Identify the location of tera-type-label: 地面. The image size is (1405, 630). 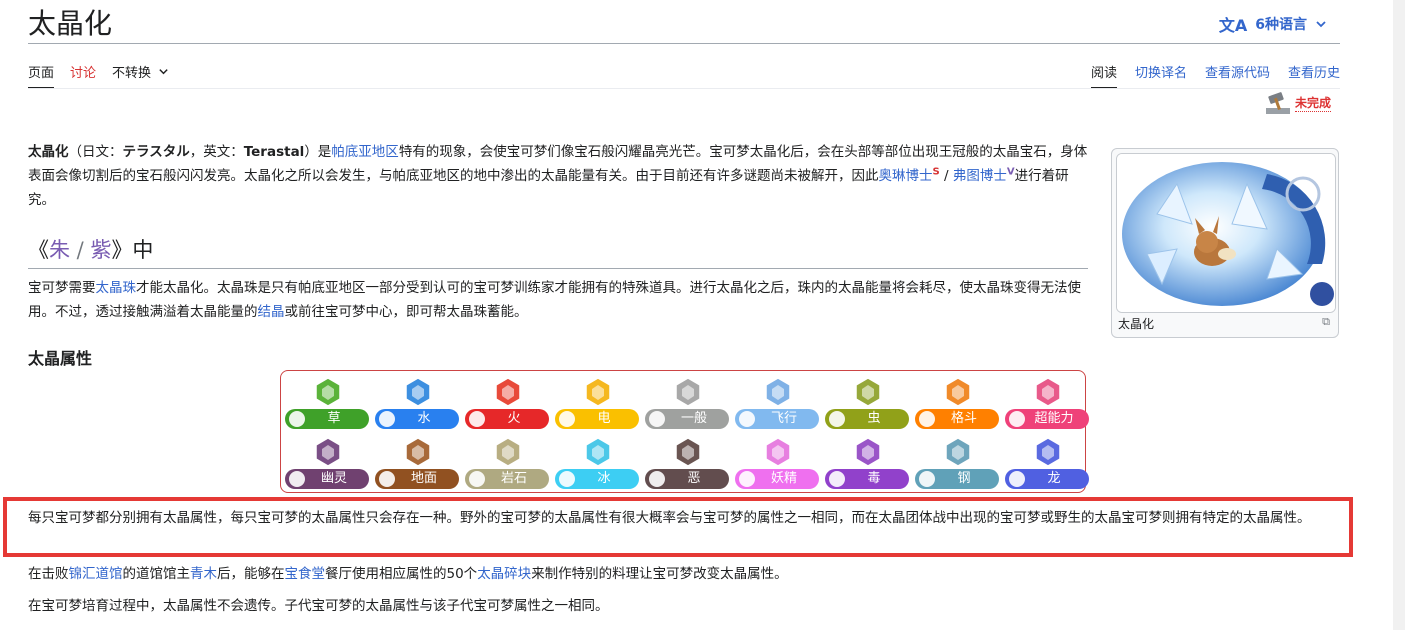
(423, 478).